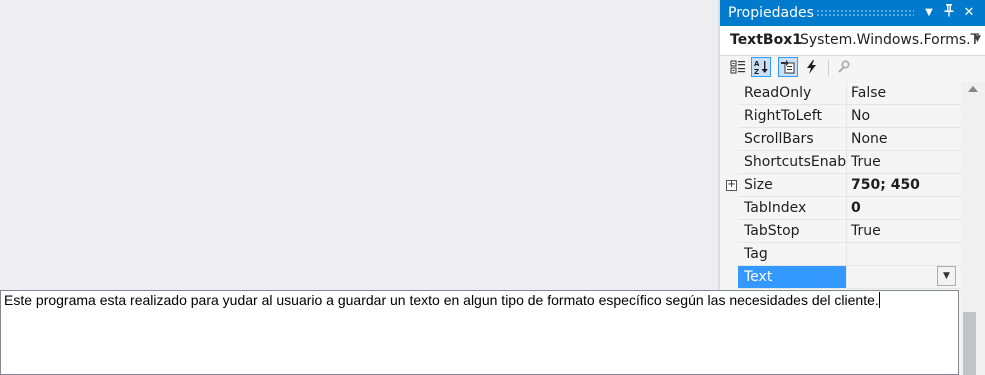 This screenshot has height=375, width=985. Describe the element at coordinates (903, 208) in the screenshot. I see `property-value: 0` at that location.